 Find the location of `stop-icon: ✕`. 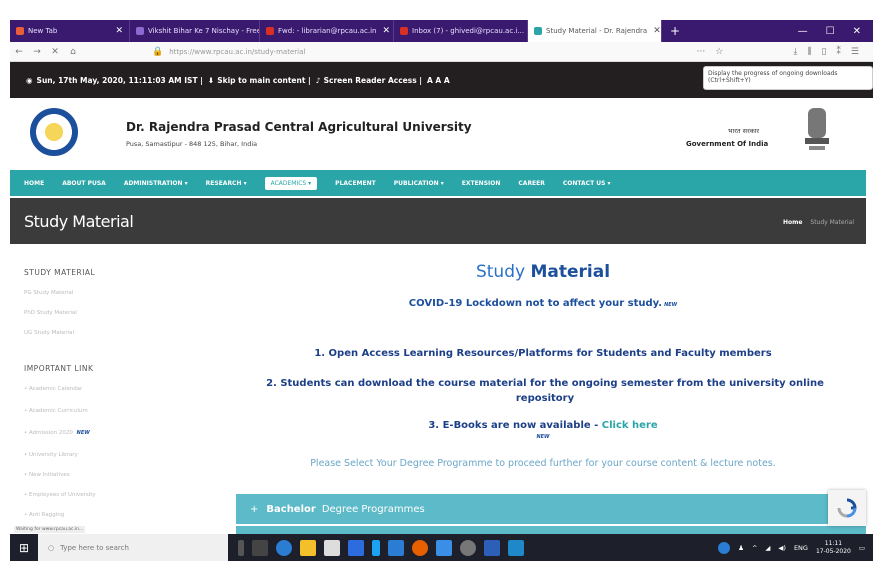

stop-icon: ✕ is located at coordinates (55, 52).